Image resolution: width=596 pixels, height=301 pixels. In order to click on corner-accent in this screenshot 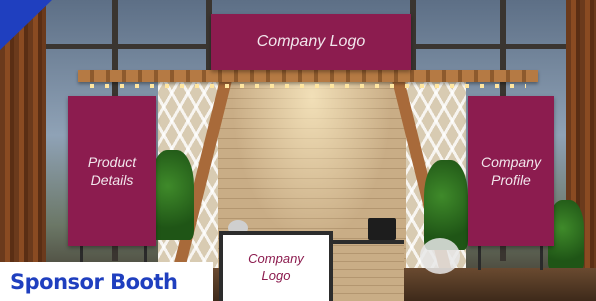, I will do `click(26, 25)`.